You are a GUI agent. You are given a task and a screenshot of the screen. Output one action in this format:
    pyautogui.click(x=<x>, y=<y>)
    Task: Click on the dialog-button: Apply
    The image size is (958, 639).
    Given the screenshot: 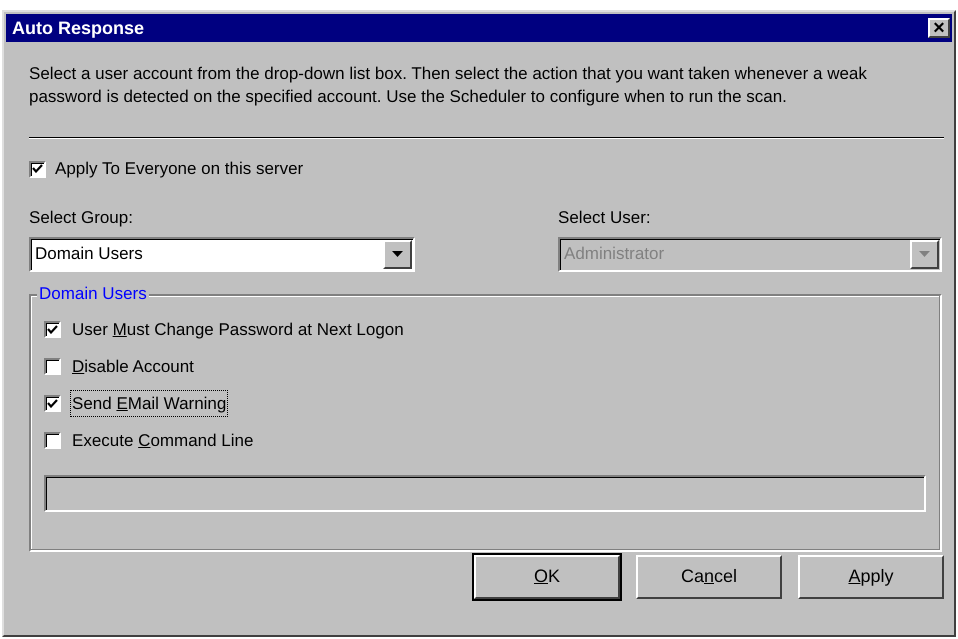 What is the action you would take?
    pyautogui.click(x=871, y=576)
    